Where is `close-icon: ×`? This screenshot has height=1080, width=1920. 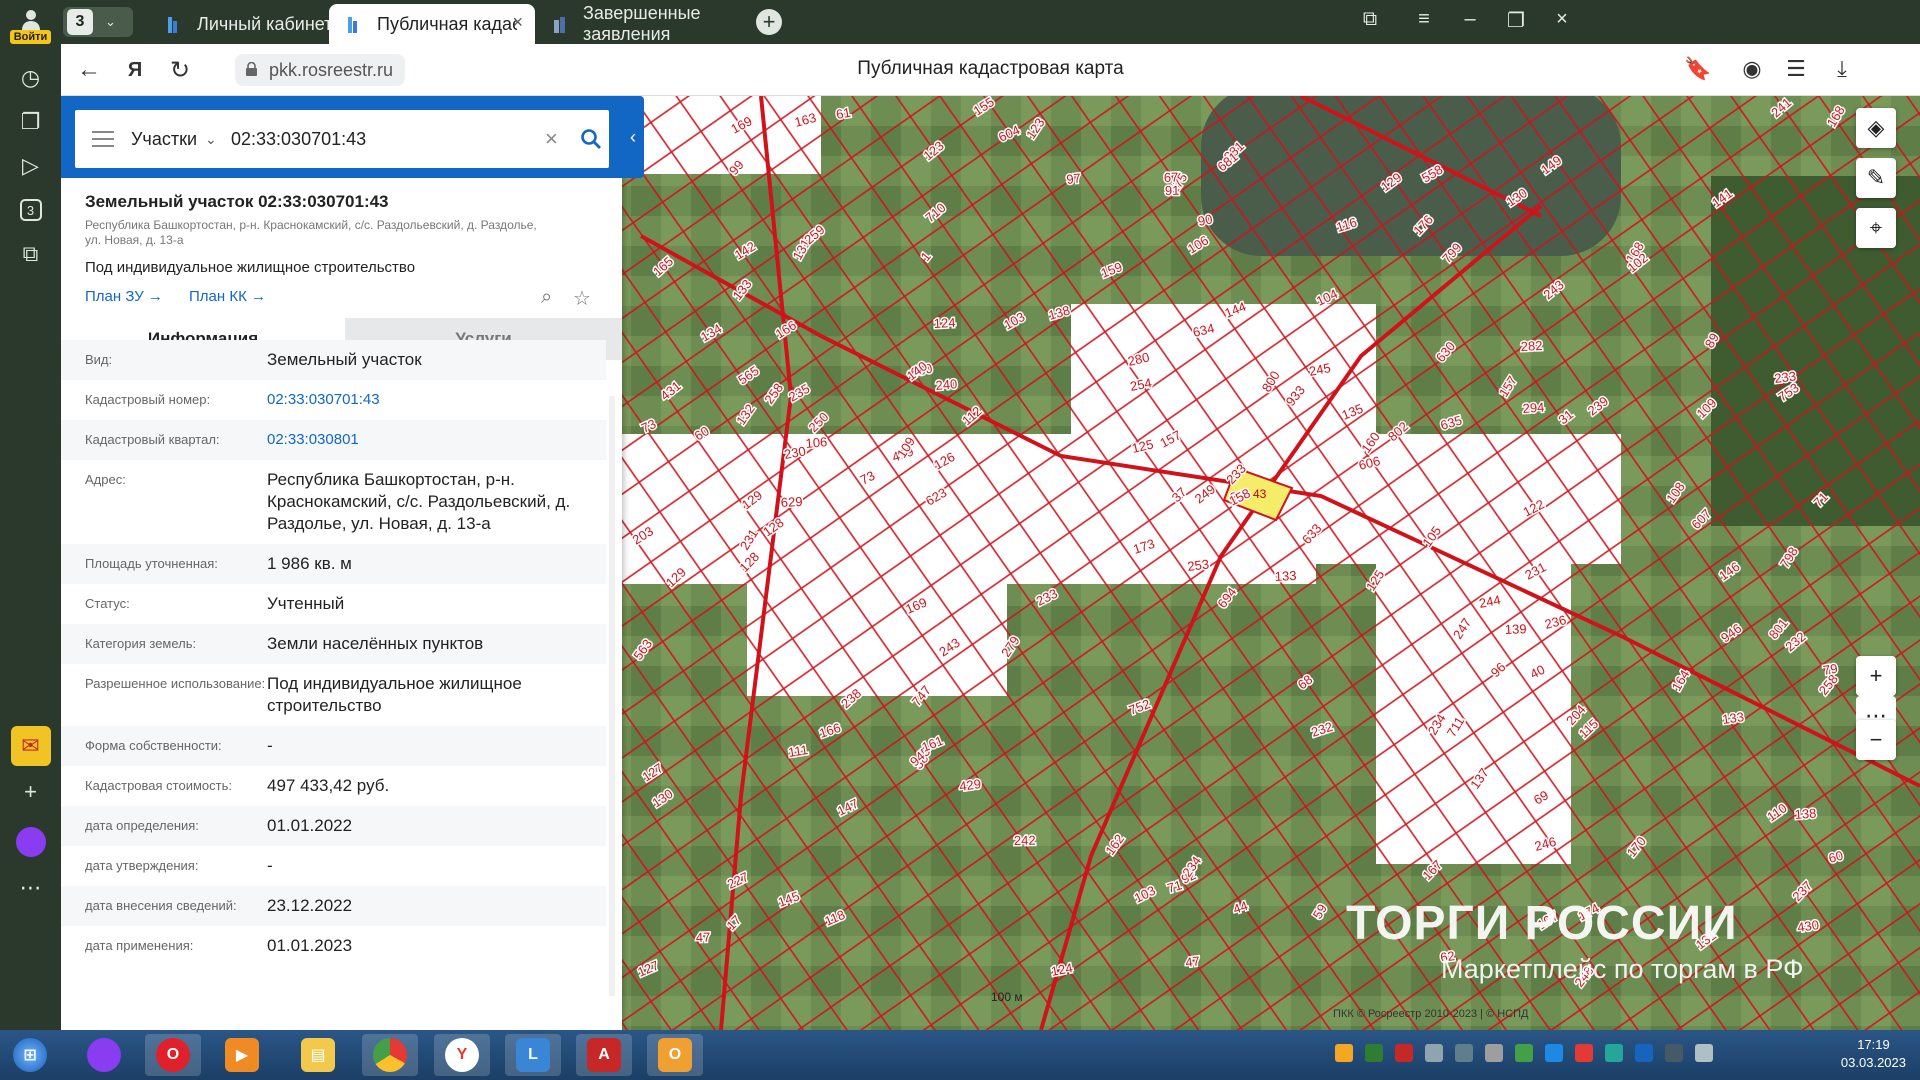
close-icon: × is located at coordinates (517, 22).